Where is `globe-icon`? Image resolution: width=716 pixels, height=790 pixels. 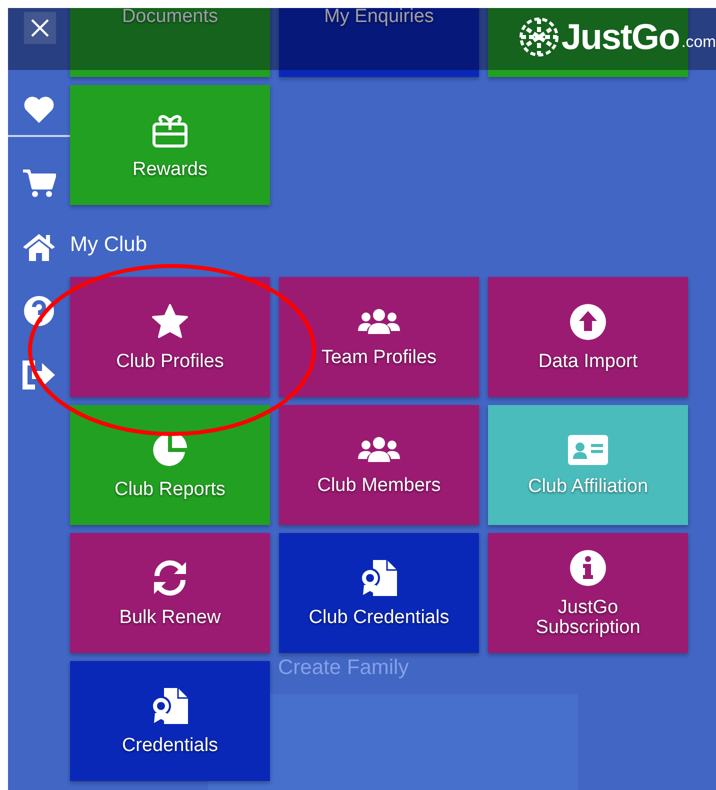 globe-icon is located at coordinates (539, 37).